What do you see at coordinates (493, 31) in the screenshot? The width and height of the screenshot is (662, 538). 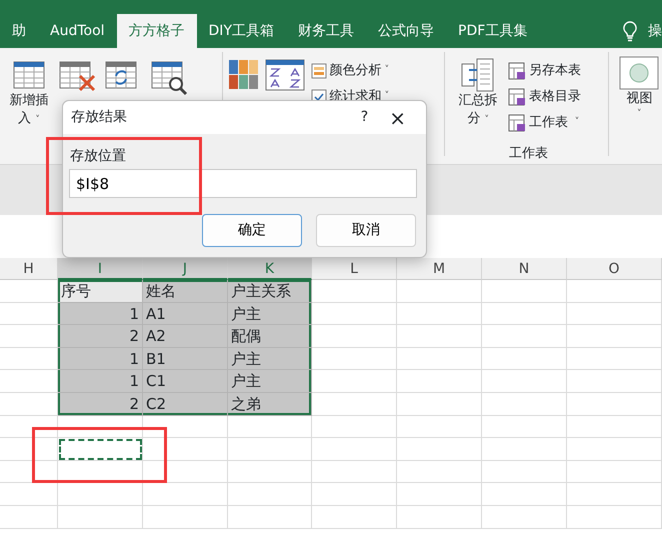 I see `ribbon-tab: PDF工具集` at bounding box center [493, 31].